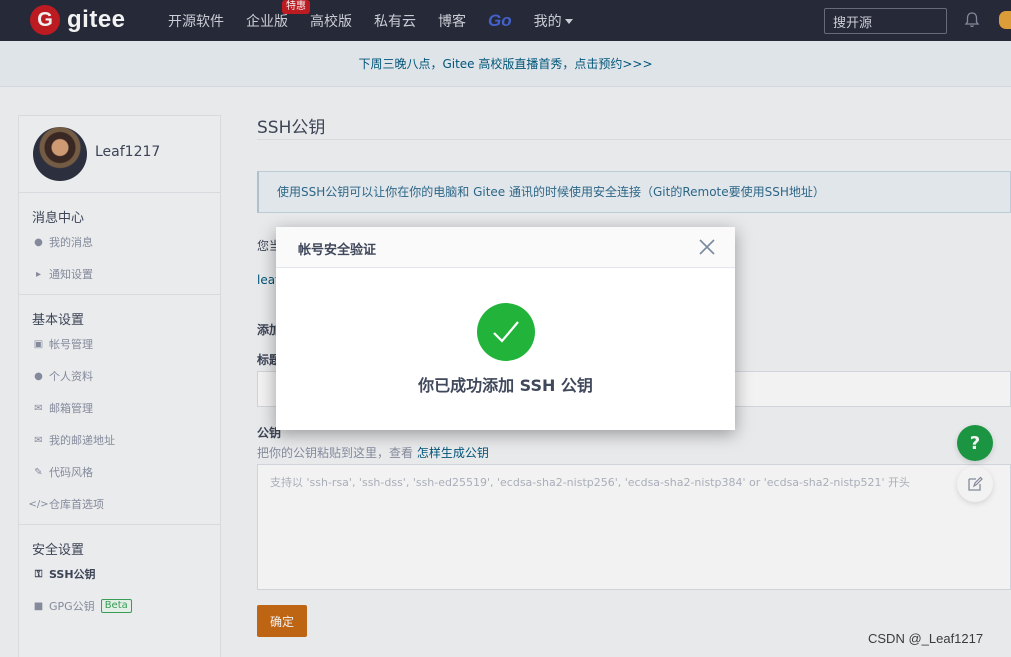 The width and height of the screenshot is (1011, 657). I want to click on close-icon, so click(707, 247).